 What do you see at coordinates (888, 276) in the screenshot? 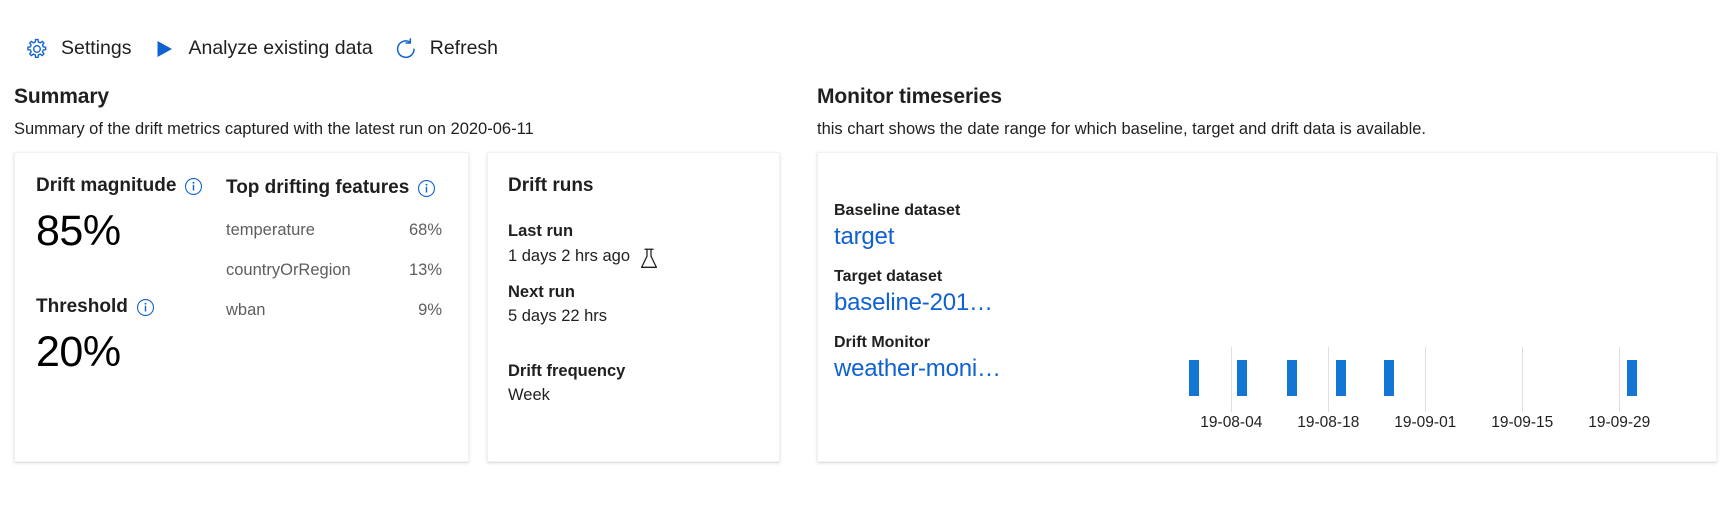
I see `target-dataset-label: Target dataset` at bounding box center [888, 276].